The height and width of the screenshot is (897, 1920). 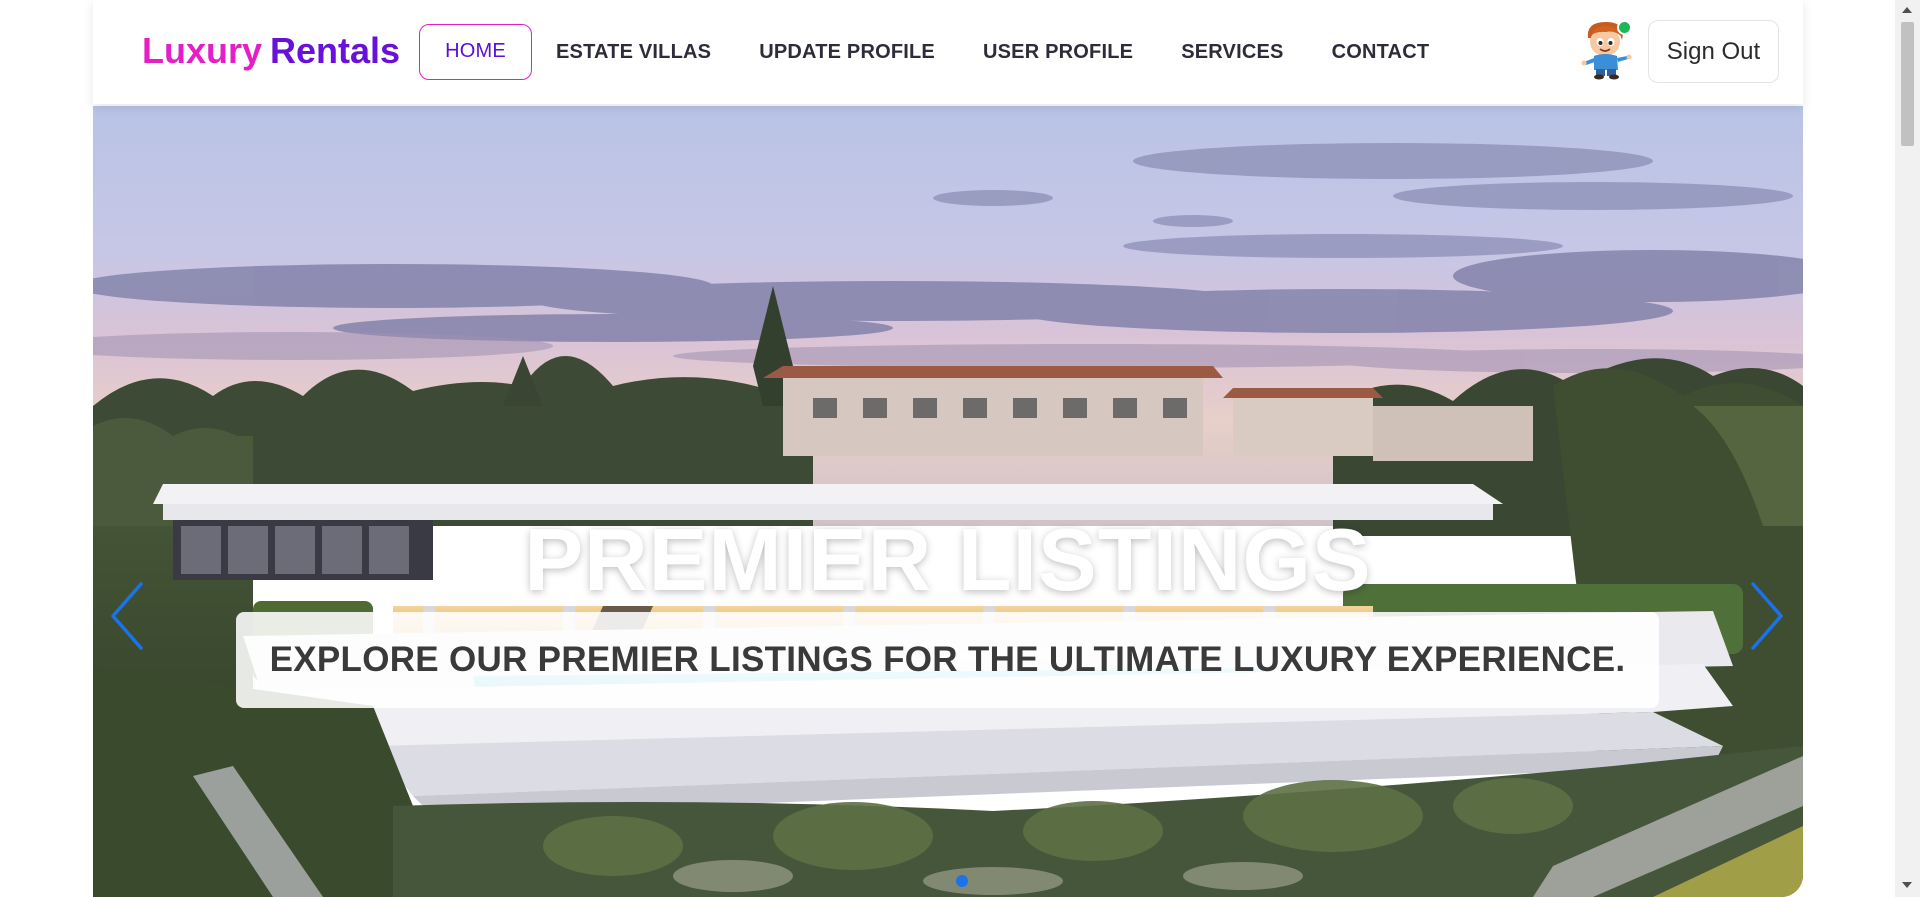 What do you see at coordinates (948, 559) in the screenshot?
I see `hero-title: PREMIER LISTINGS` at bounding box center [948, 559].